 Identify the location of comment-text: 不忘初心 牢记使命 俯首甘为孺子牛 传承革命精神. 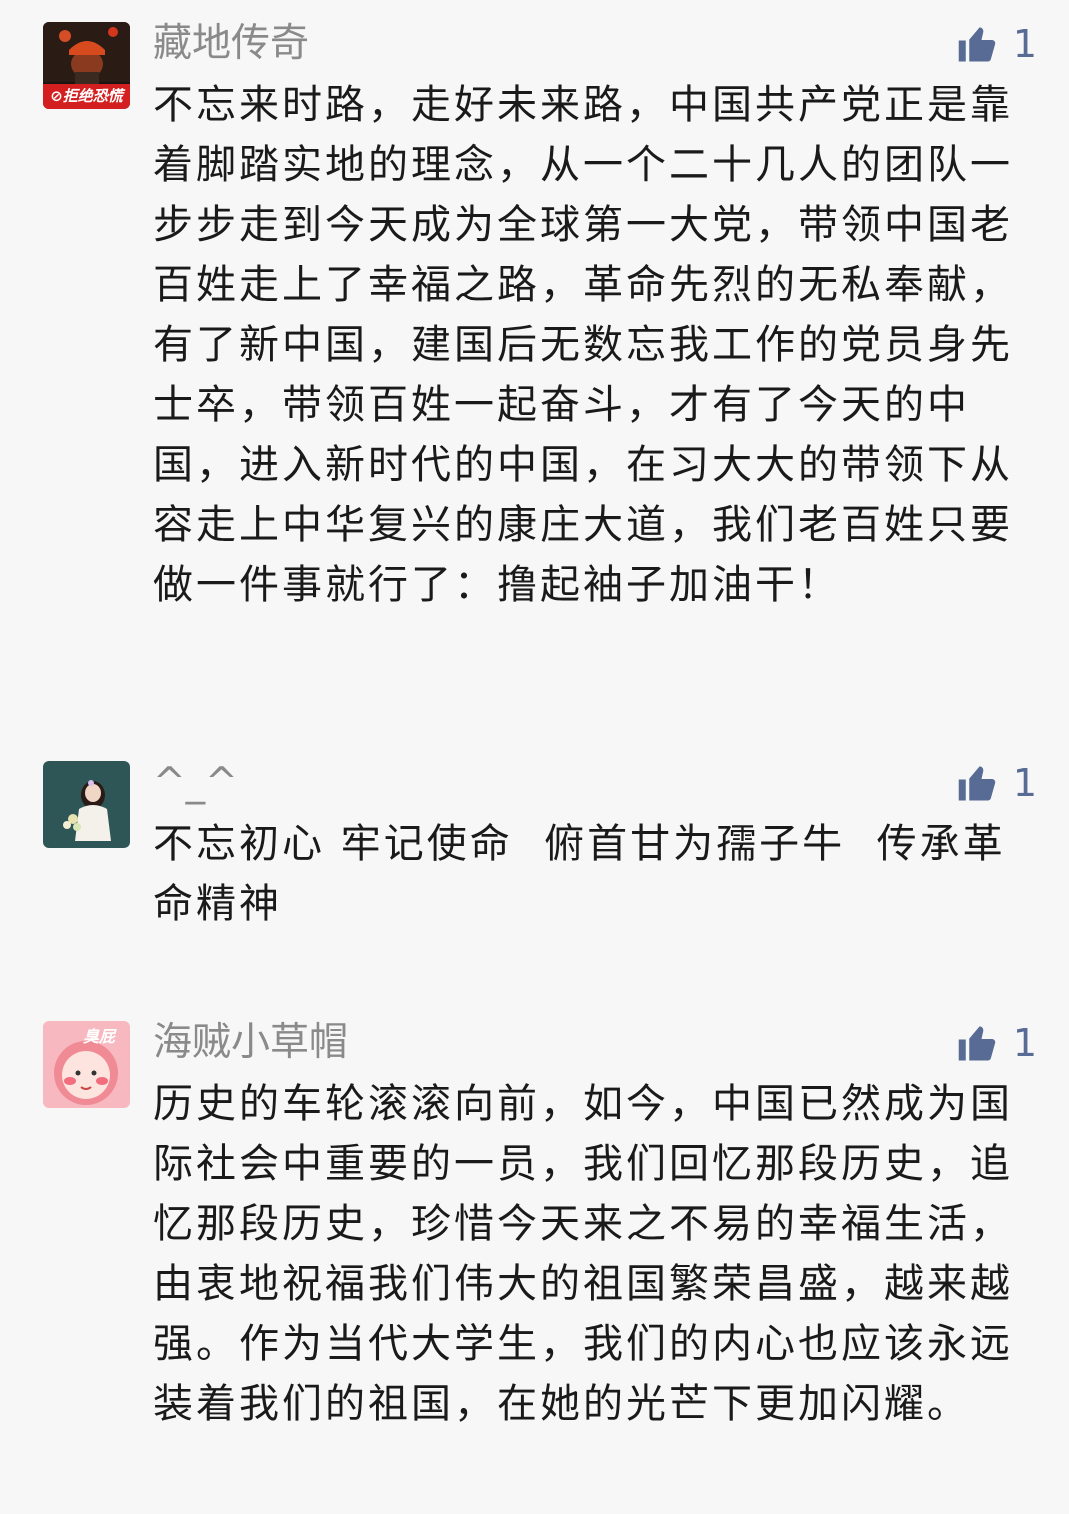
(579, 874).